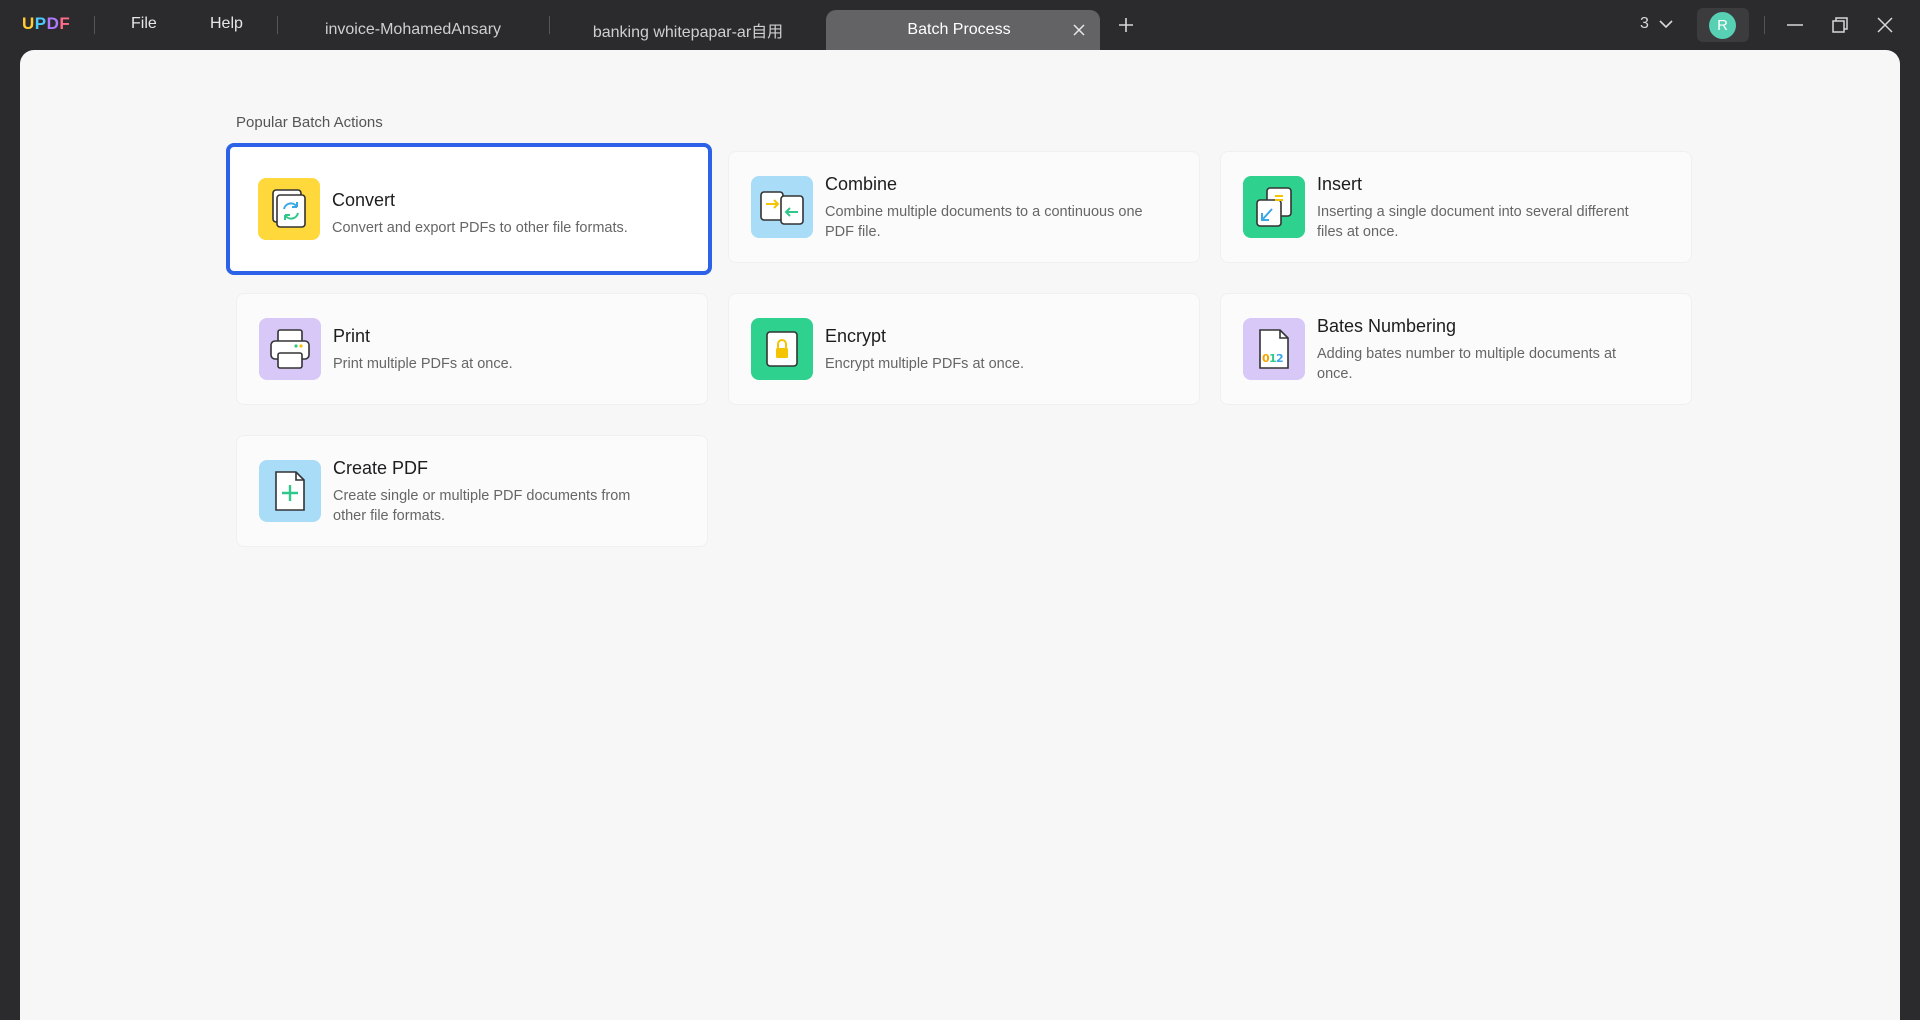 This screenshot has height=1020, width=1920. What do you see at coordinates (782, 349) in the screenshot?
I see `lock-icon` at bounding box center [782, 349].